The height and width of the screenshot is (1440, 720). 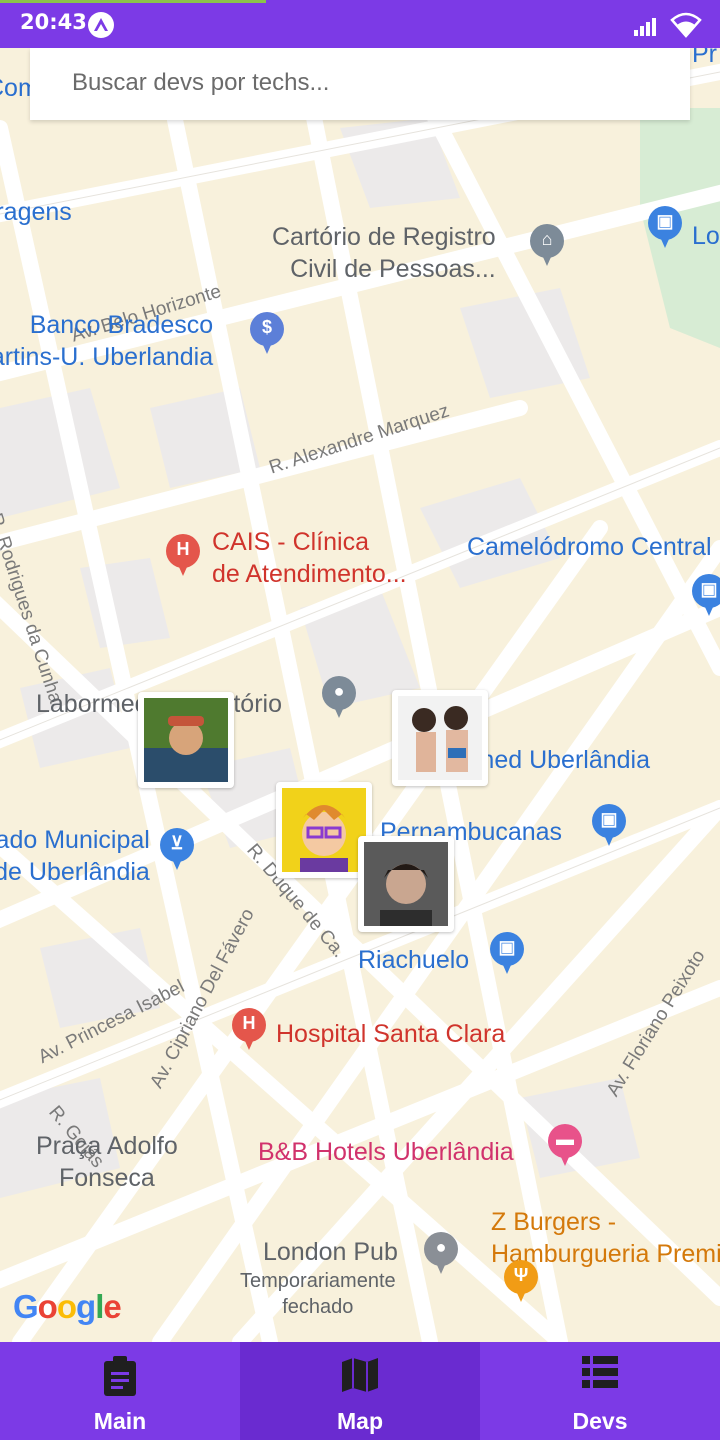 I want to click on cell-signal-icon, so click(x=647, y=28).